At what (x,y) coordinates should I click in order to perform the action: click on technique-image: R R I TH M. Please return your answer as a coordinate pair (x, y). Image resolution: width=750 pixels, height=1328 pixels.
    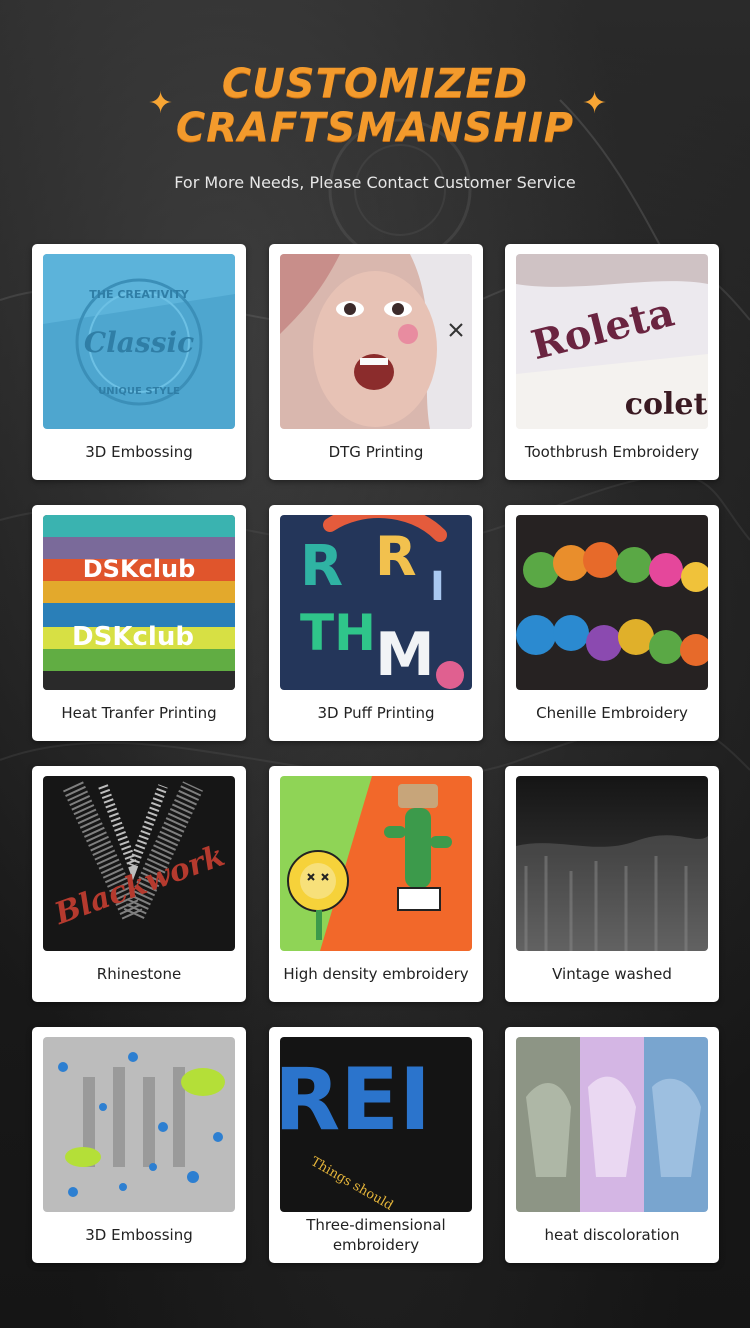
    Looking at the image, I should click on (376, 602).